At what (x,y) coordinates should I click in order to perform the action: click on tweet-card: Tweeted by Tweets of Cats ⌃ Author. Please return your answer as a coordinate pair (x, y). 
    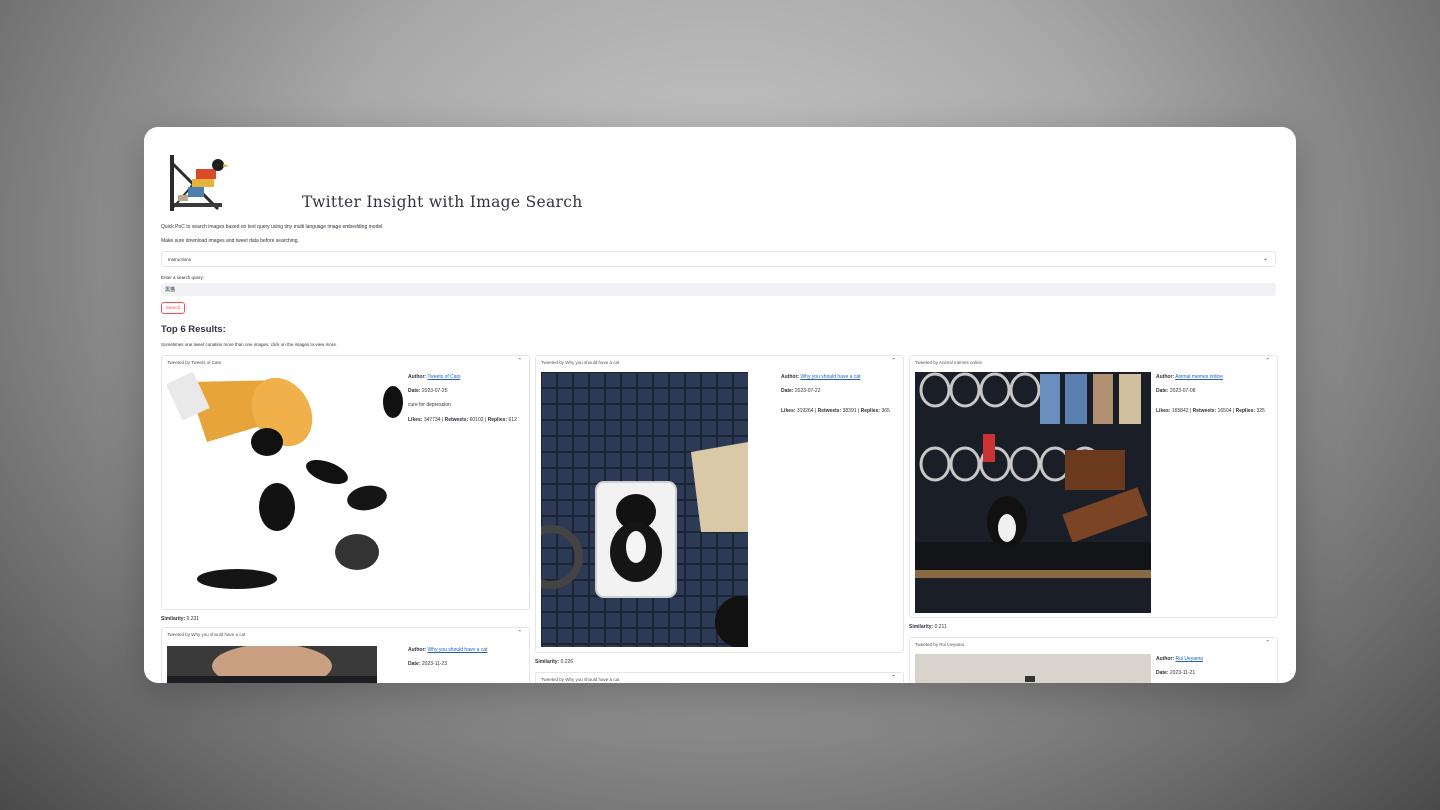
    Looking at the image, I should click on (345, 482).